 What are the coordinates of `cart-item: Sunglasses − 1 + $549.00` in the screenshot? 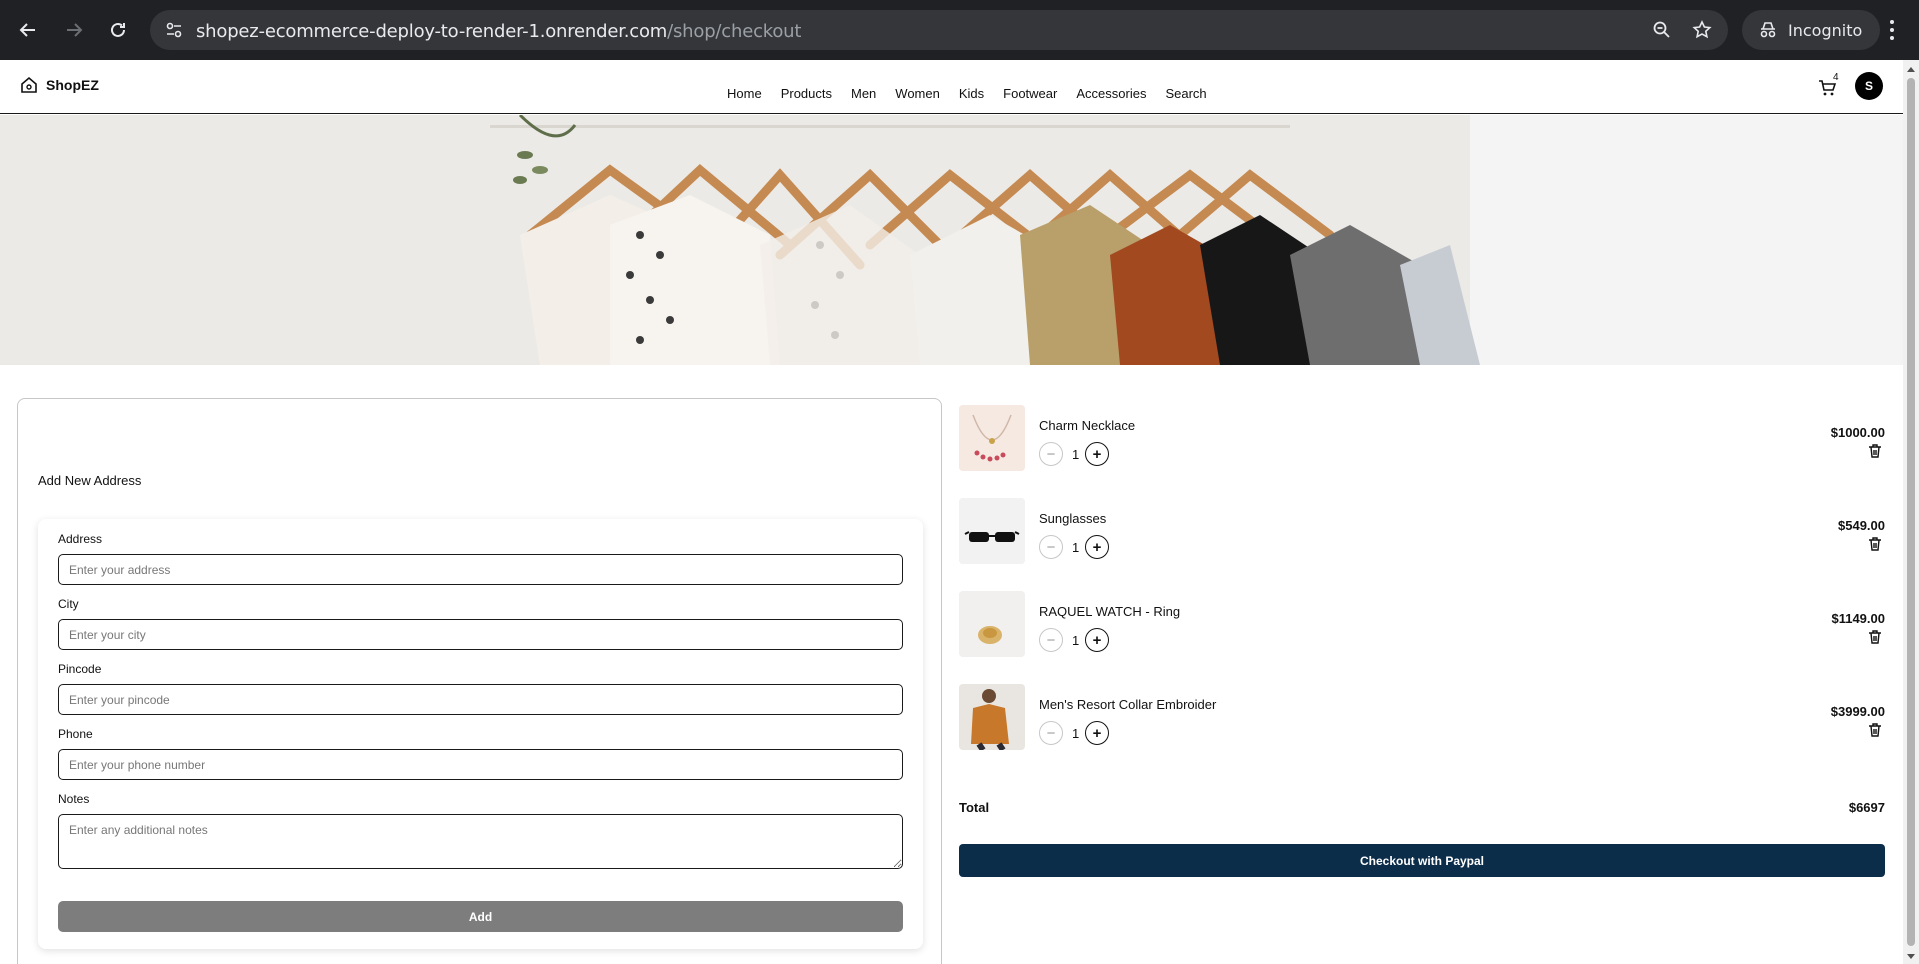 It's located at (1422, 532).